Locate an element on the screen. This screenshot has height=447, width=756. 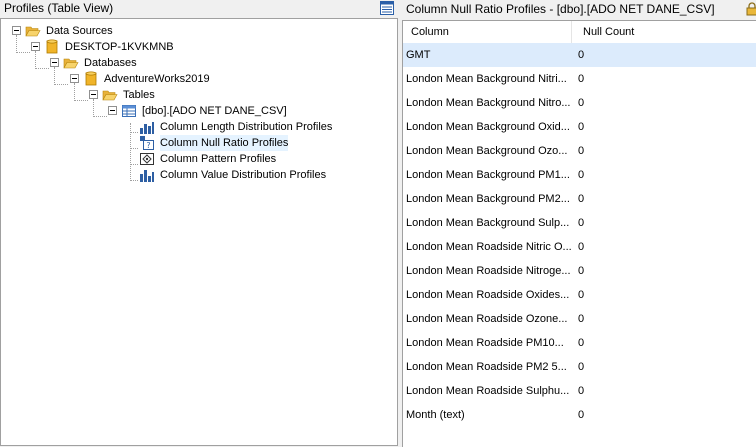
table-icon is located at coordinates (129, 111).